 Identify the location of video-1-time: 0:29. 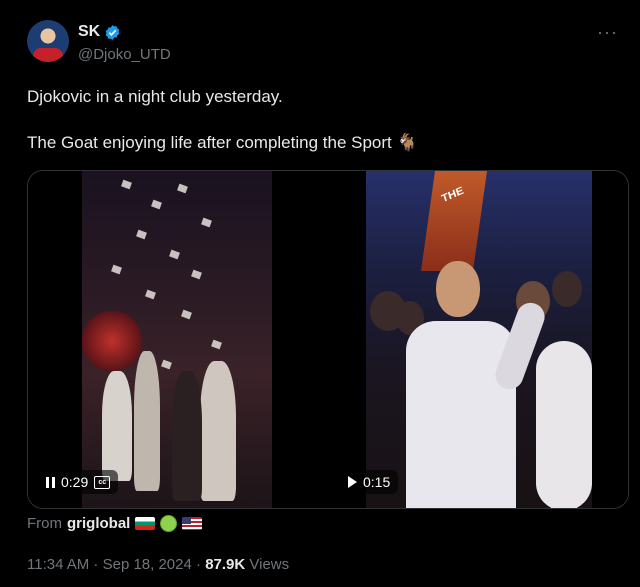
(75, 482).